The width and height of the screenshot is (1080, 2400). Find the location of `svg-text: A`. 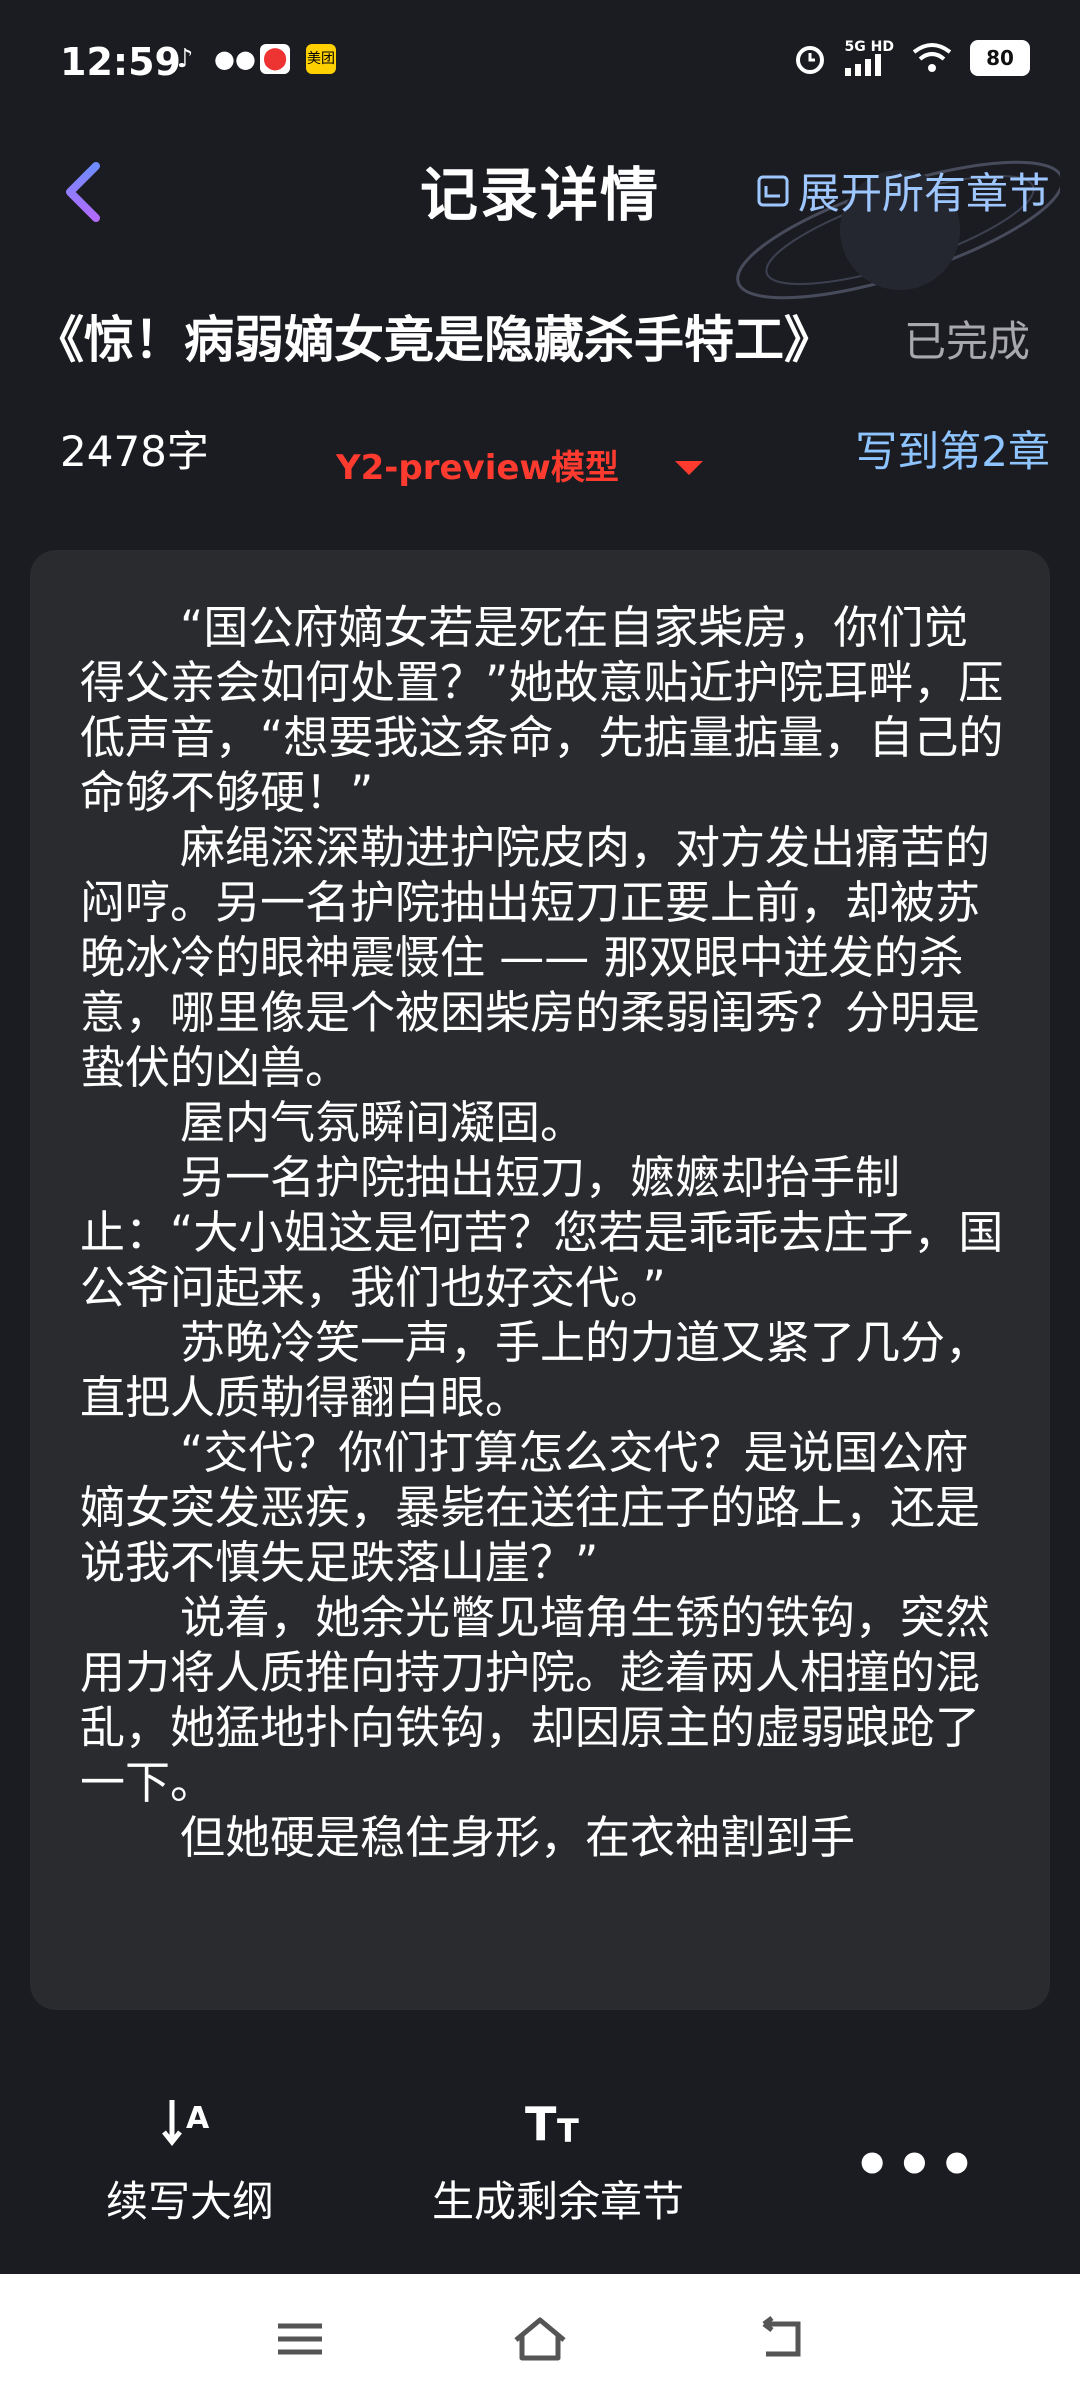

svg-text: A is located at coordinates (198, 2118).